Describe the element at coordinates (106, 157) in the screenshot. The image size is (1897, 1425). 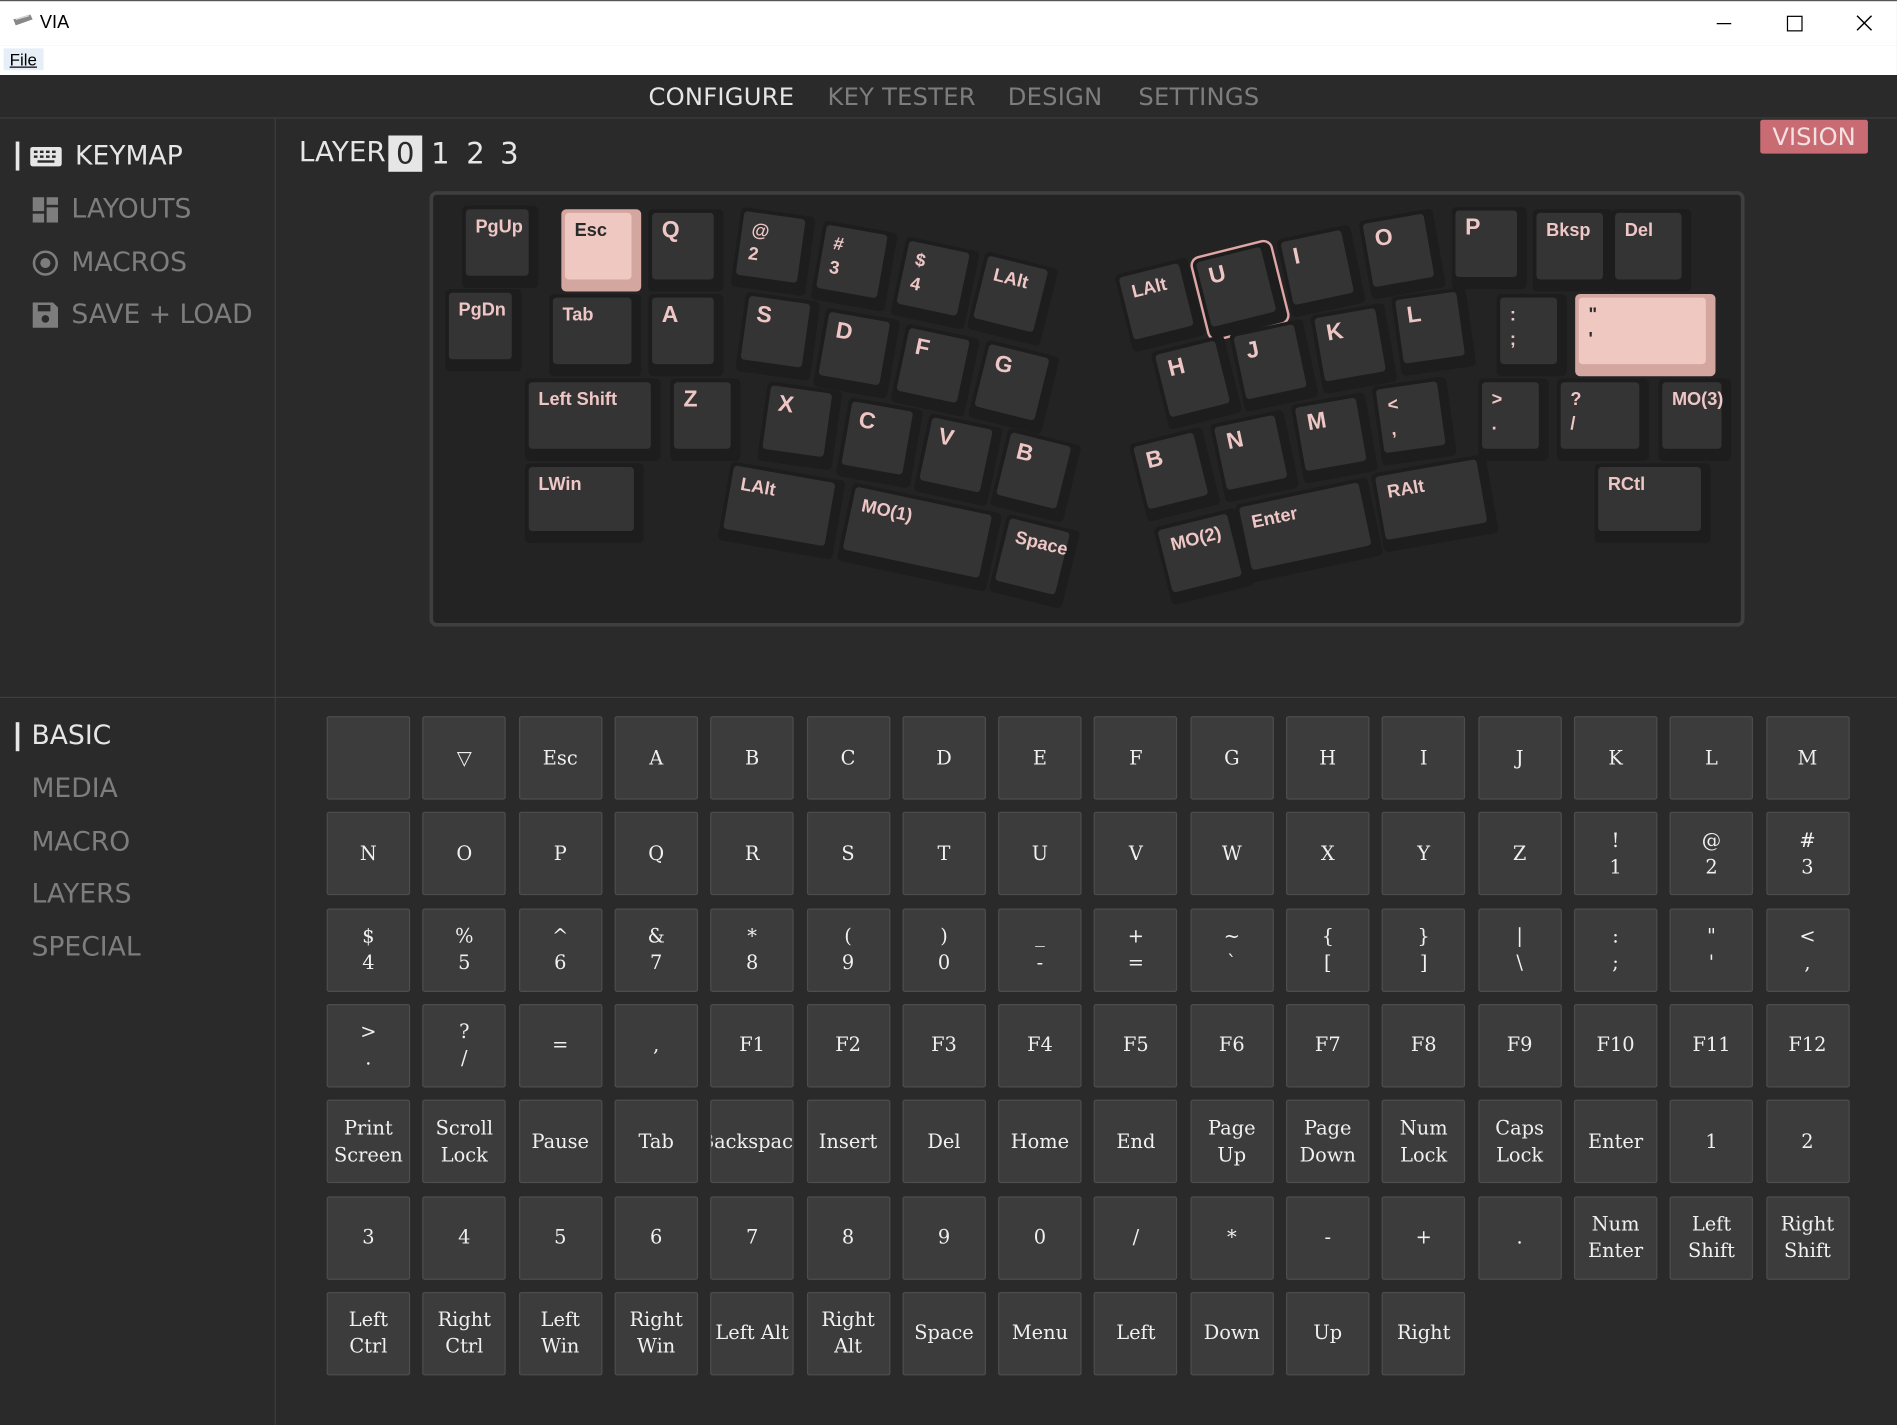
I see `sidebar-item-keymap: KEYMAP` at that location.